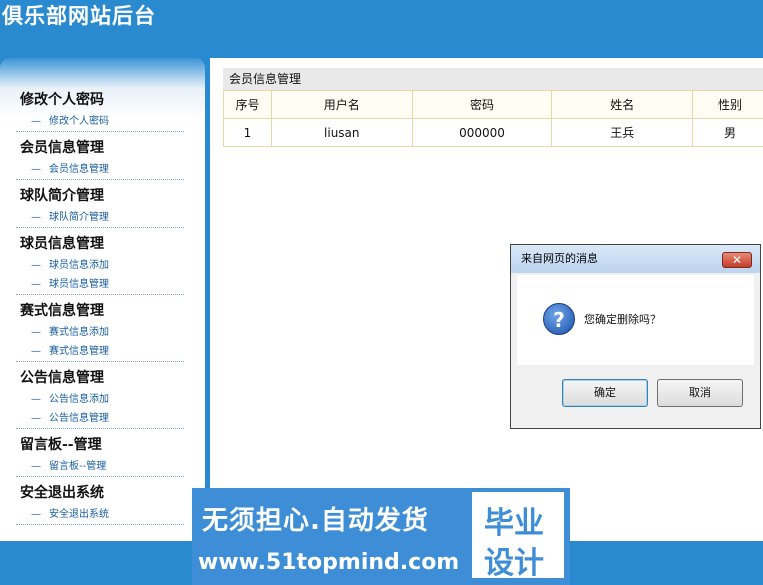  I want to click on sidebar-item: — 赛式信息添加, so click(100, 332).